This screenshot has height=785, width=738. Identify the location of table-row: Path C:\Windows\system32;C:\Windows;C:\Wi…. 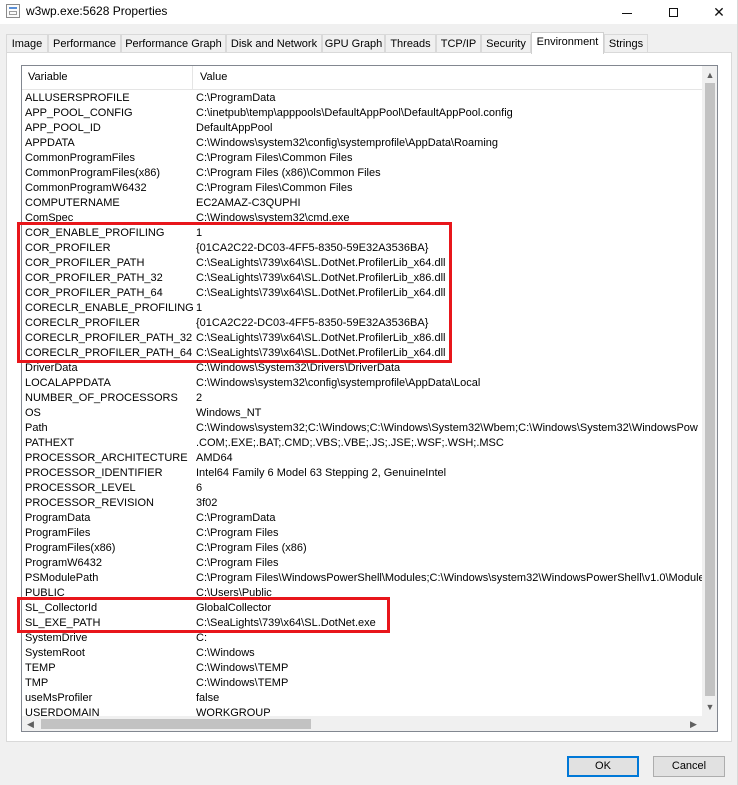
(362, 428).